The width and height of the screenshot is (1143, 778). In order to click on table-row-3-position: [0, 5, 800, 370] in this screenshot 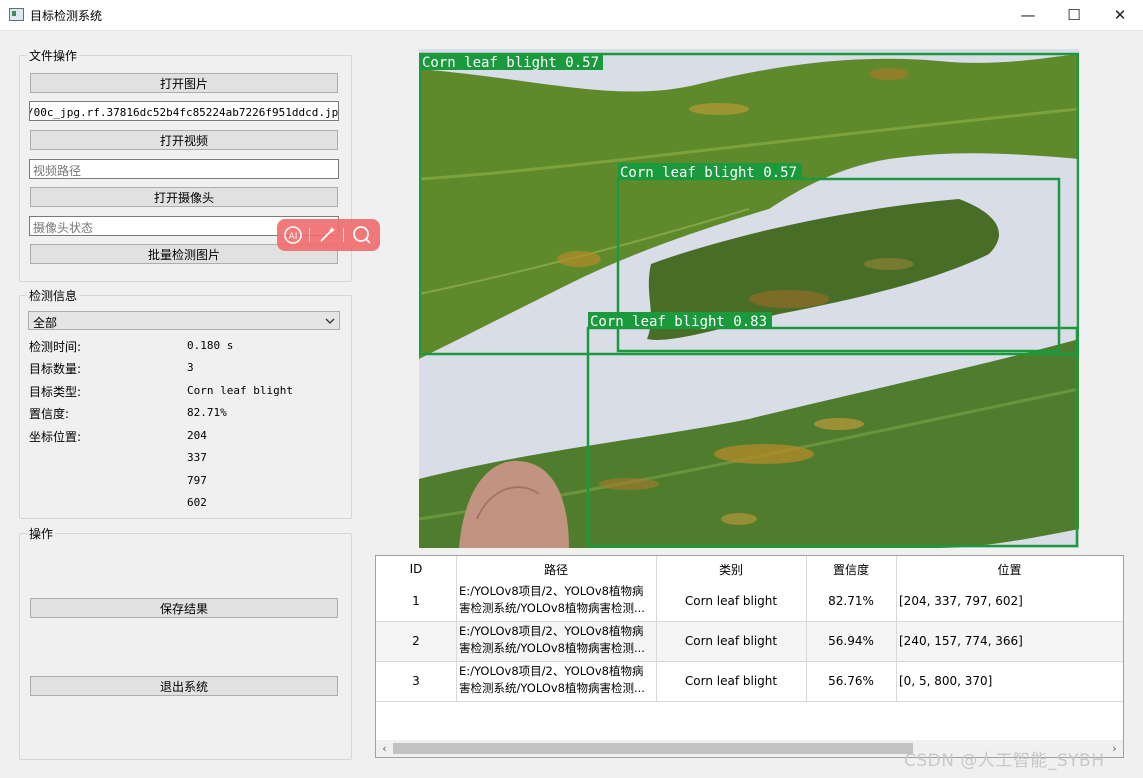, I will do `click(1011, 681)`.